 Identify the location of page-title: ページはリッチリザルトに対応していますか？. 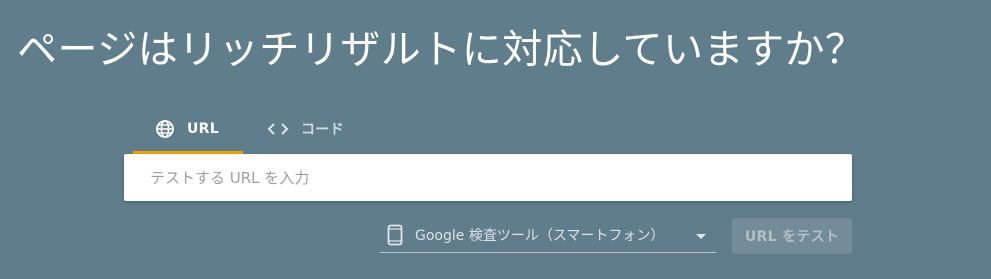
(441, 50).